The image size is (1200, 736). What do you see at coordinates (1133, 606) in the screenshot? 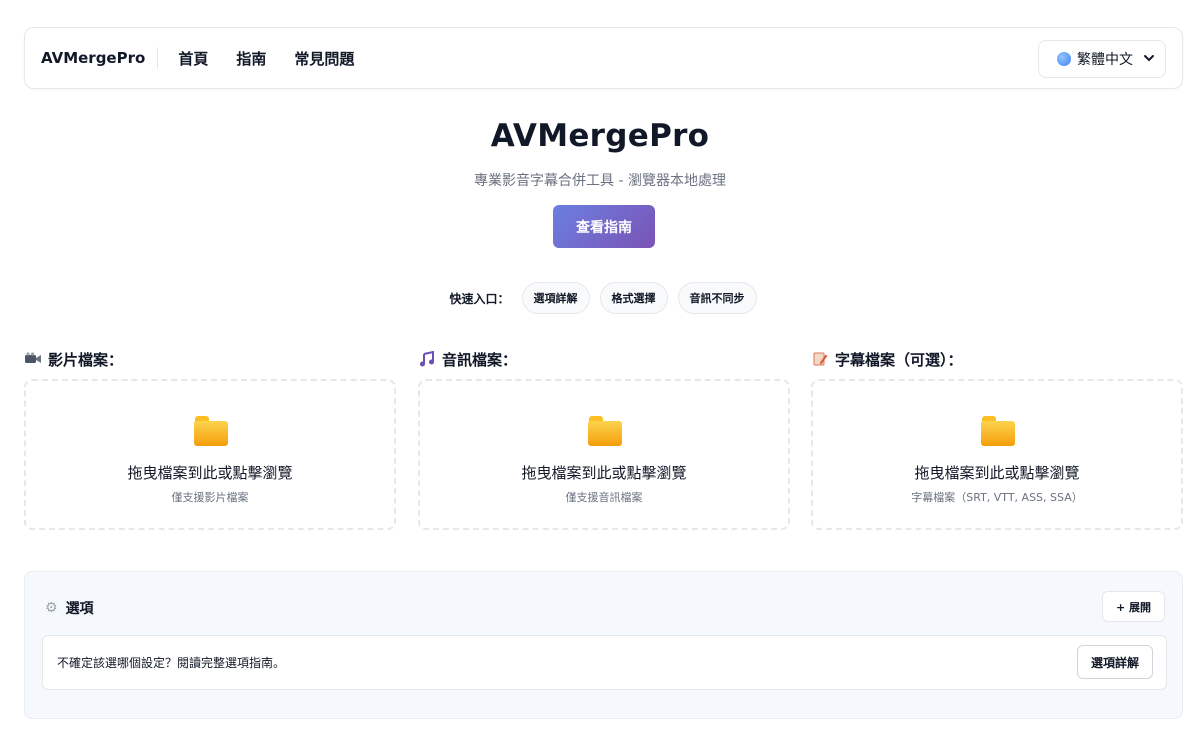
I see `expand-options-button: + 展開` at bounding box center [1133, 606].